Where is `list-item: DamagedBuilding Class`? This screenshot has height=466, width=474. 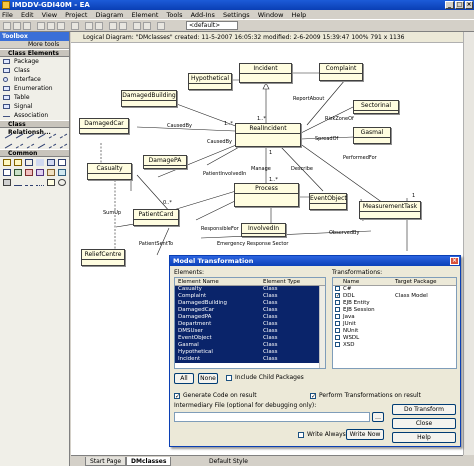 list-item: DamagedBuilding Class is located at coordinates (250, 303).